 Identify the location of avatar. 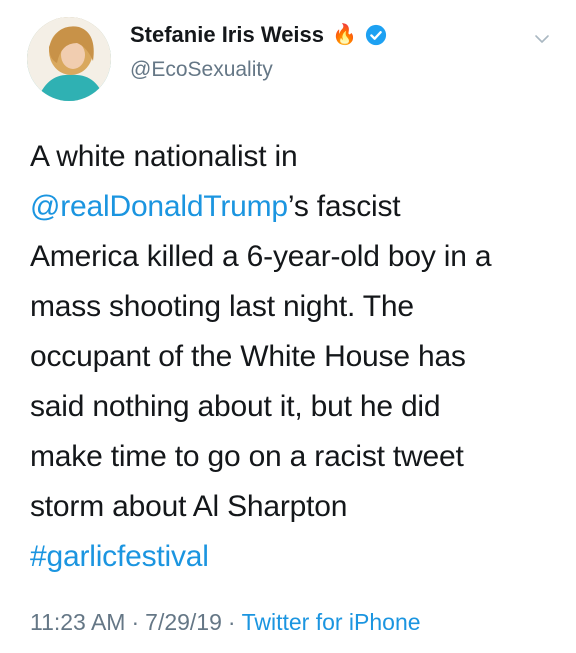
(69, 59).